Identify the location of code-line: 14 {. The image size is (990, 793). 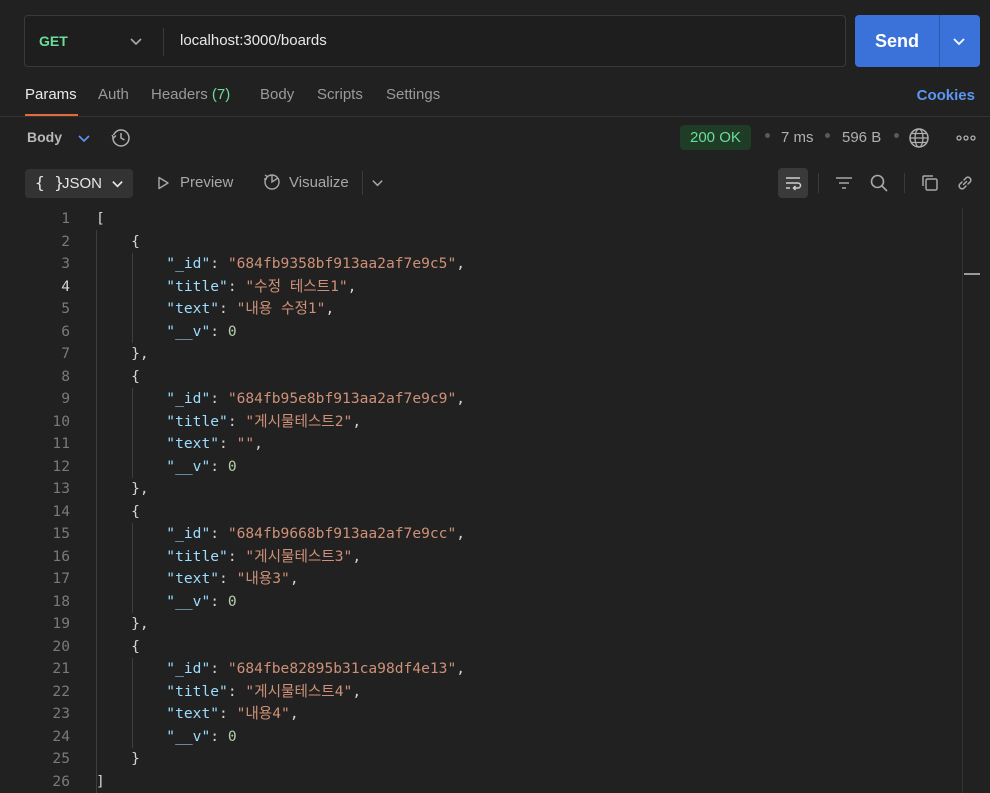
(481, 512).